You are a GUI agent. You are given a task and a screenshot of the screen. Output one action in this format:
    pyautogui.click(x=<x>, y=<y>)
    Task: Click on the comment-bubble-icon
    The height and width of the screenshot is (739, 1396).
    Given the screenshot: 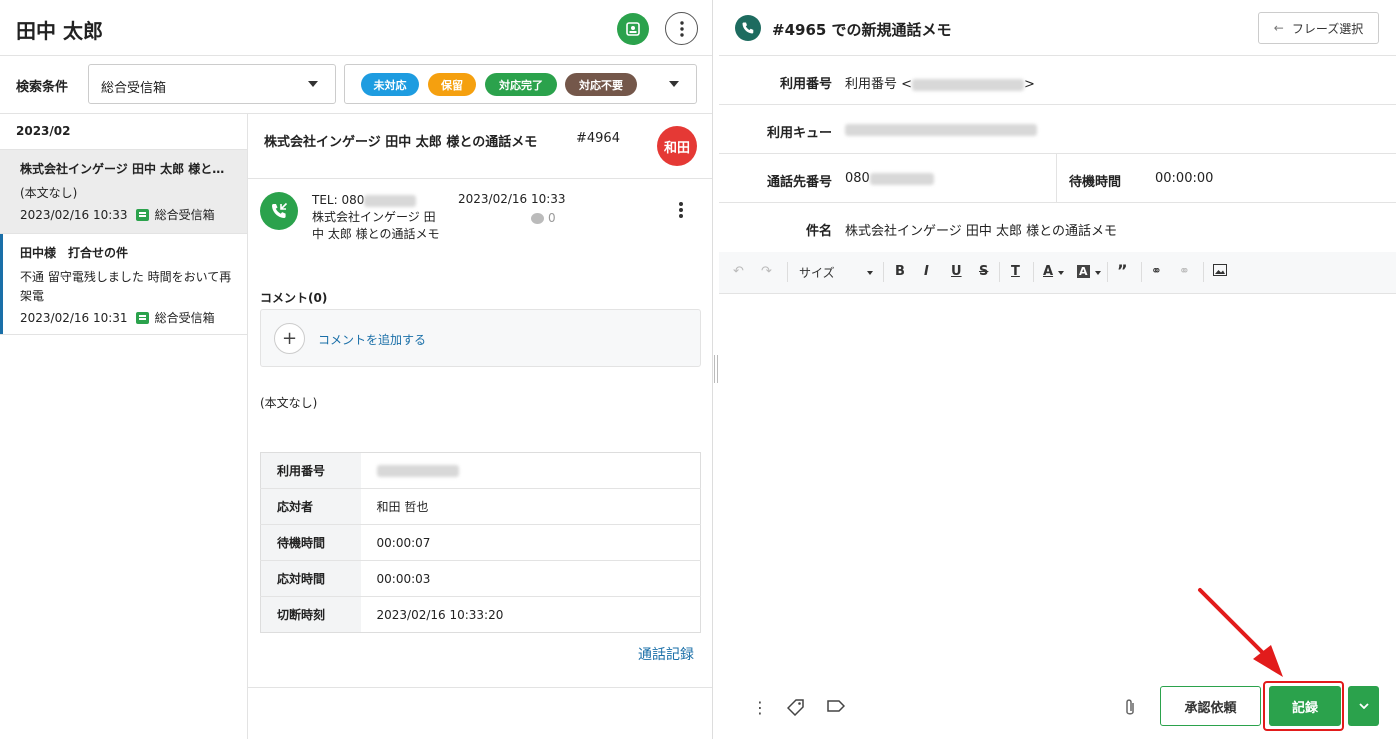 What is the action you would take?
    pyautogui.click(x=537, y=218)
    